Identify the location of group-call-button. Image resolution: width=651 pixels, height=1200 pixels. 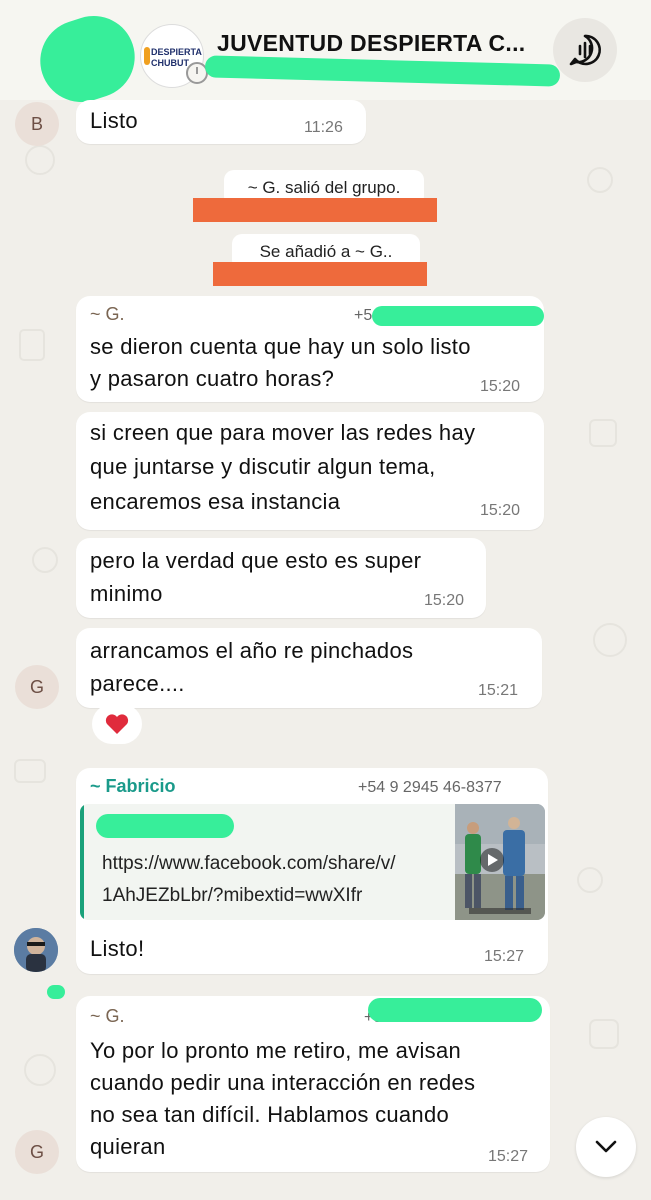
(585, 50).